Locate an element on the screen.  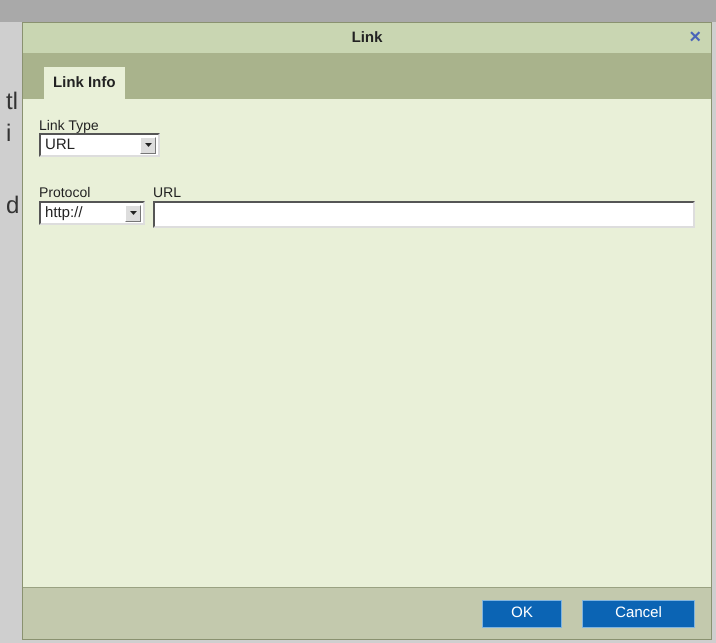
cancel-button: Cancel is located at coordinates (638, 614).